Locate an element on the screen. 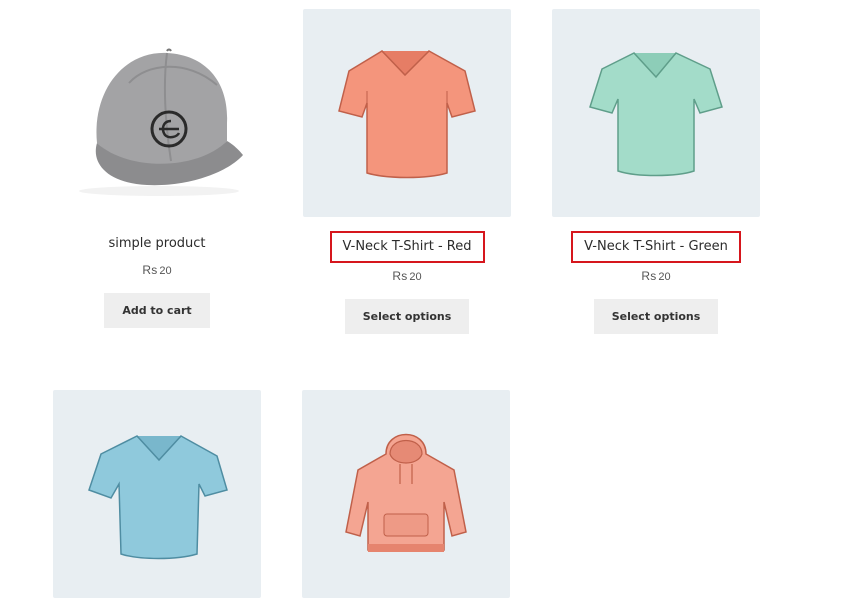 Image resolution: width=842 pixels, height=610 pixels. product-title: V-Neck T-Shirt - Red is located at coordinates (407, 247).